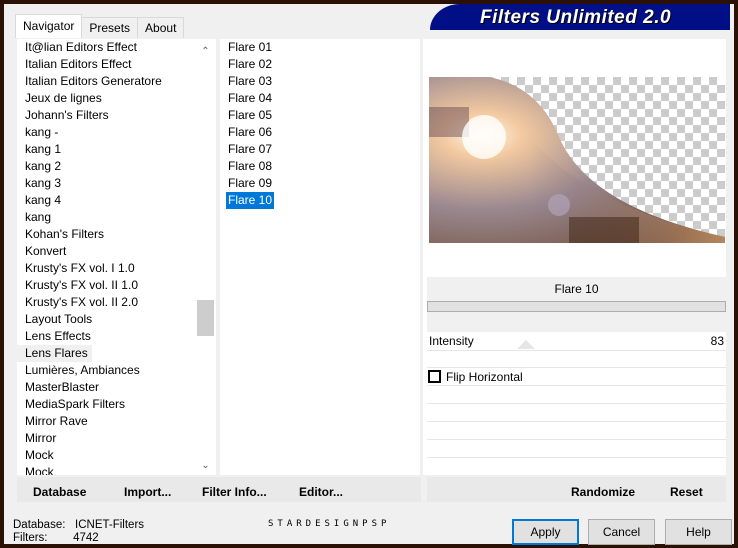  What do you see at coordinates (39, 525) in the screenshot?
I see `database-label: Database:` at bounding box center [39, 525].